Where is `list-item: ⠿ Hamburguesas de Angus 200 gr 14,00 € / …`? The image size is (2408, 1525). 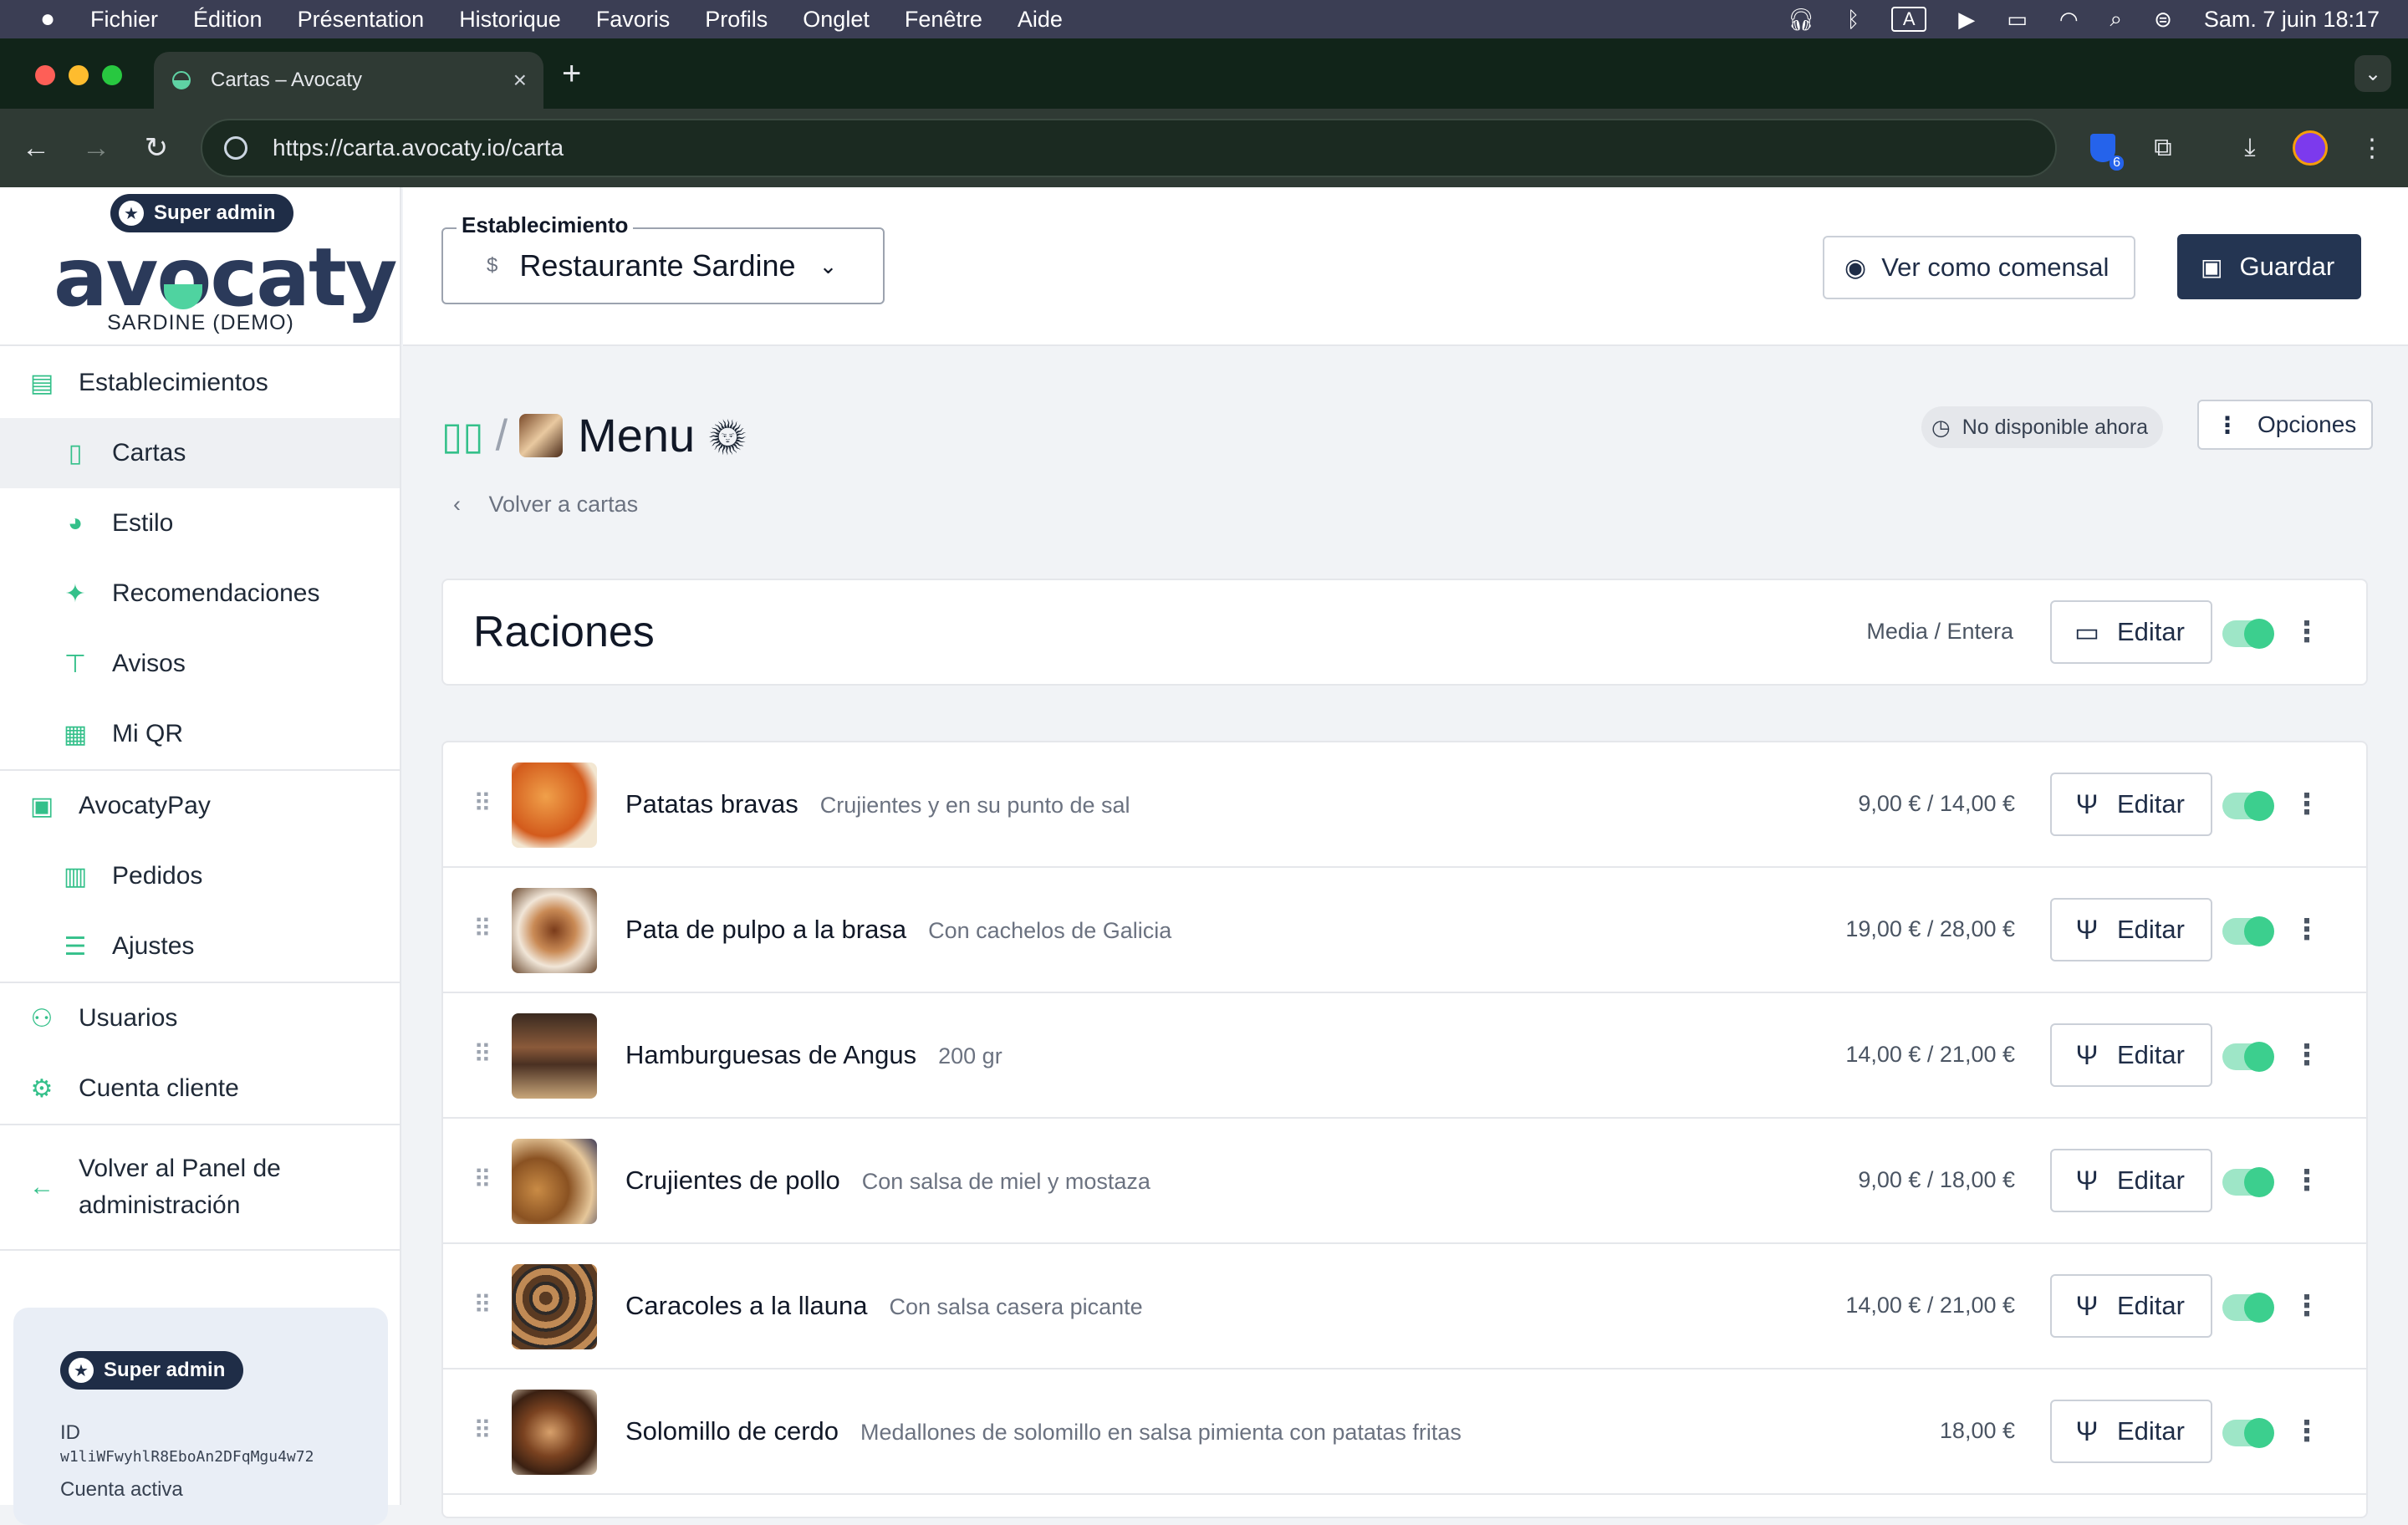 list-item: ⠿ Hamburguesas de Angus 200 gr 14,00 € / … is located at coordinates (1404, 1056).